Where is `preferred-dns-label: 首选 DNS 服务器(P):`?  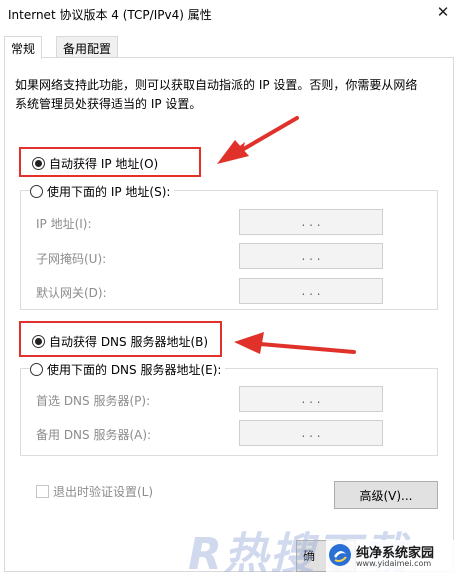 preferred-dns-label: 首选 DNS 服务器(P): is located at coordinates (93, 401).